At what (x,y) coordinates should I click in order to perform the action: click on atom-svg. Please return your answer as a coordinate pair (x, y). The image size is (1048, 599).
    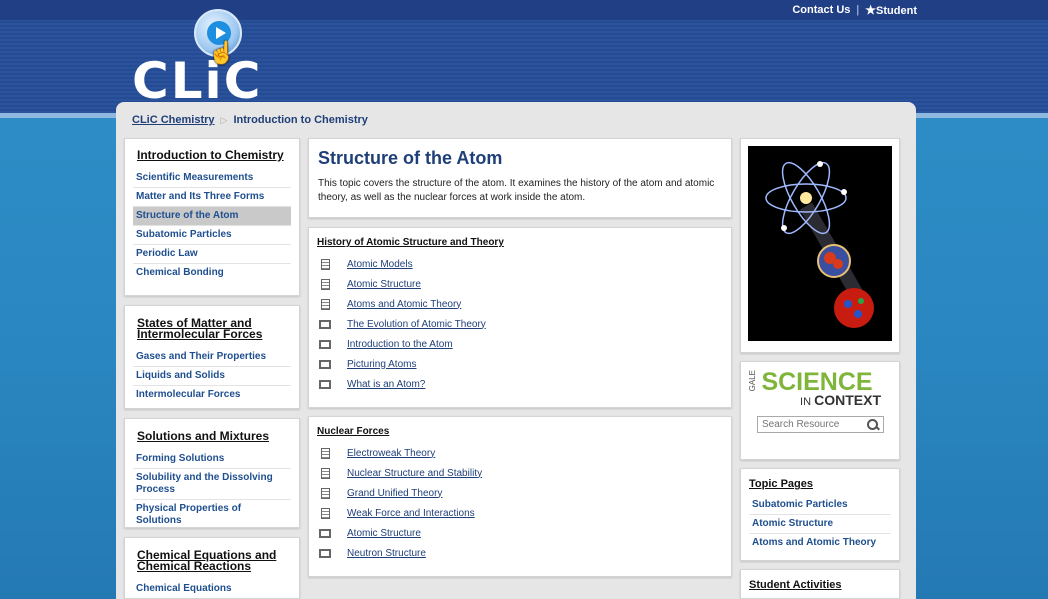
    Looking at the image, I should click on (819, 244).